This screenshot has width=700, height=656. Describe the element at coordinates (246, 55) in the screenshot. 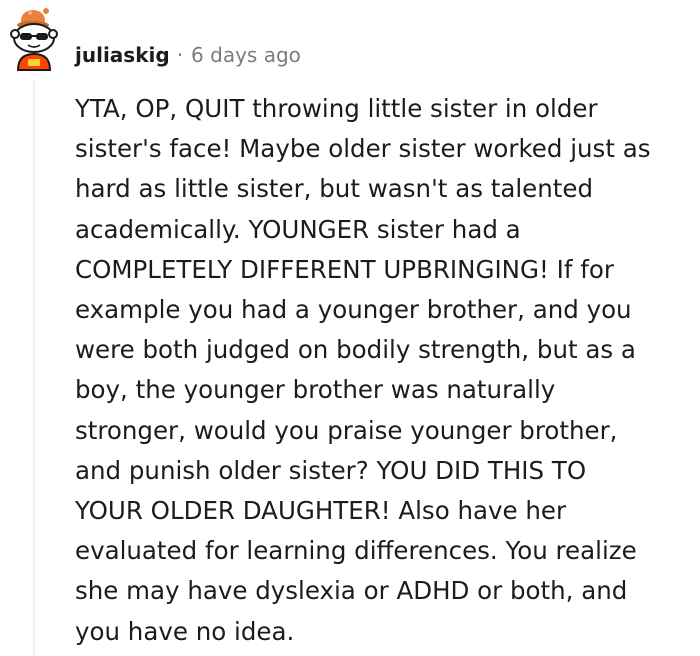

I see `comment-timestamp: 6 days ago` at that location.